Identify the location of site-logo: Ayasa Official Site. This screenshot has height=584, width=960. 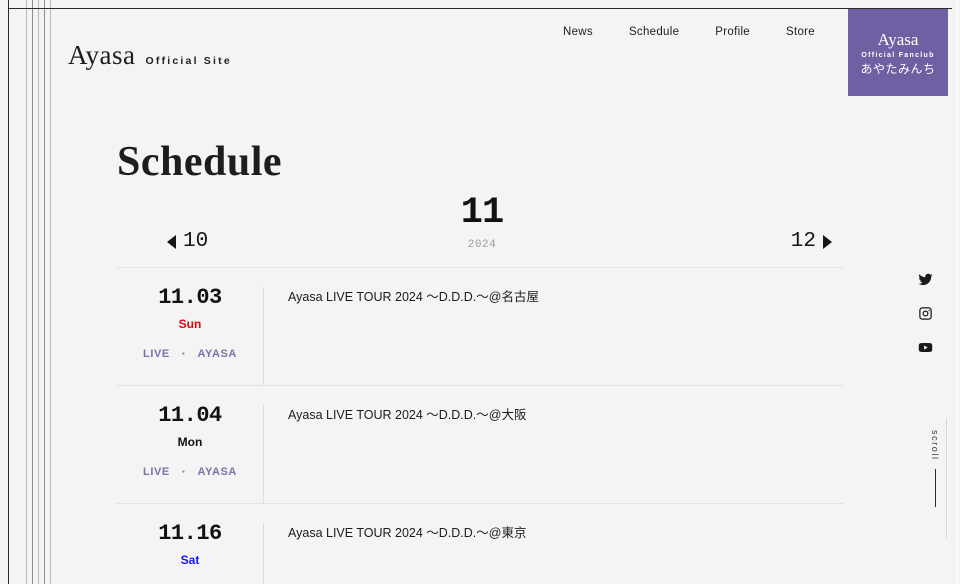
(150, 55).